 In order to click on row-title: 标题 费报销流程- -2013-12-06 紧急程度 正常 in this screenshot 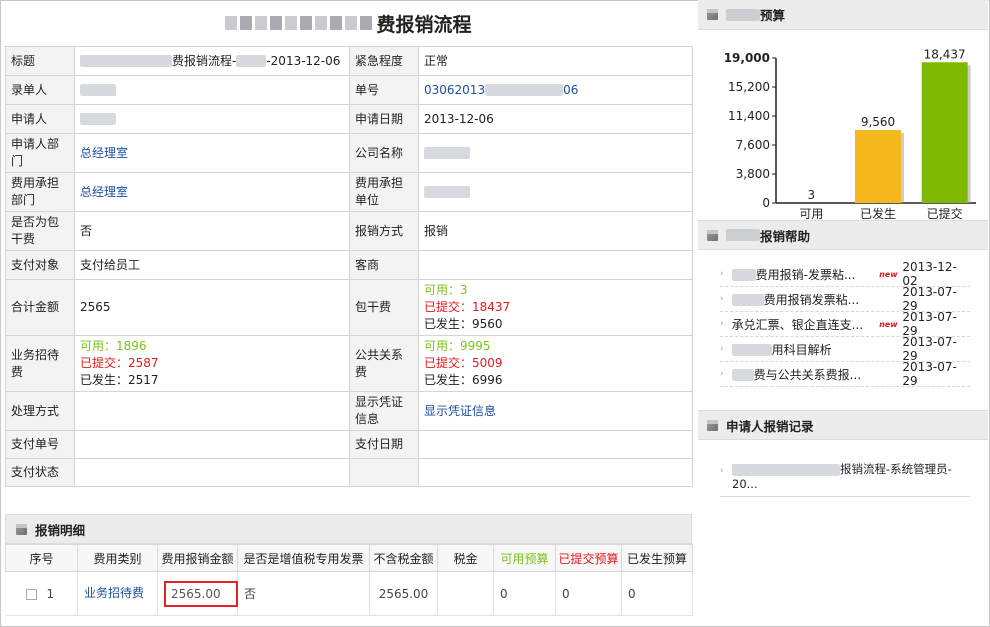, I will do `click(349, 61)`.